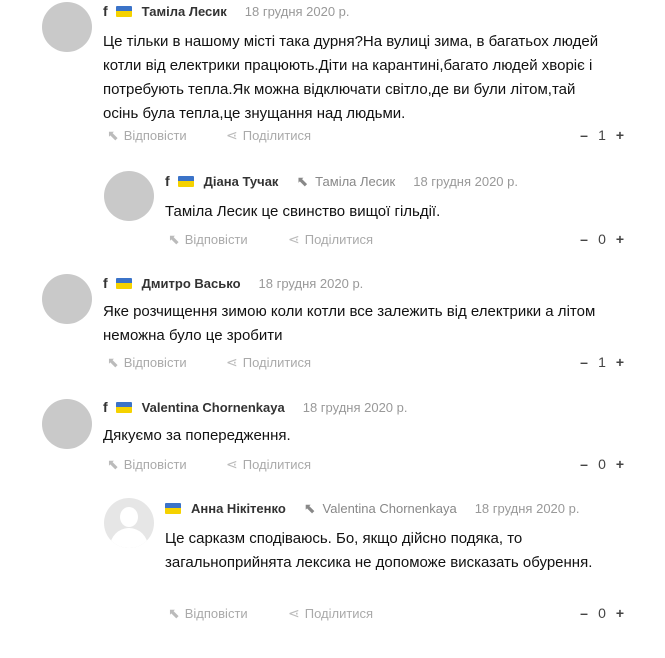  Describe the element at coordinates (345, 181) in the screenshot. I see `reply-to: ⬉ Таміла Лесик` at that location.